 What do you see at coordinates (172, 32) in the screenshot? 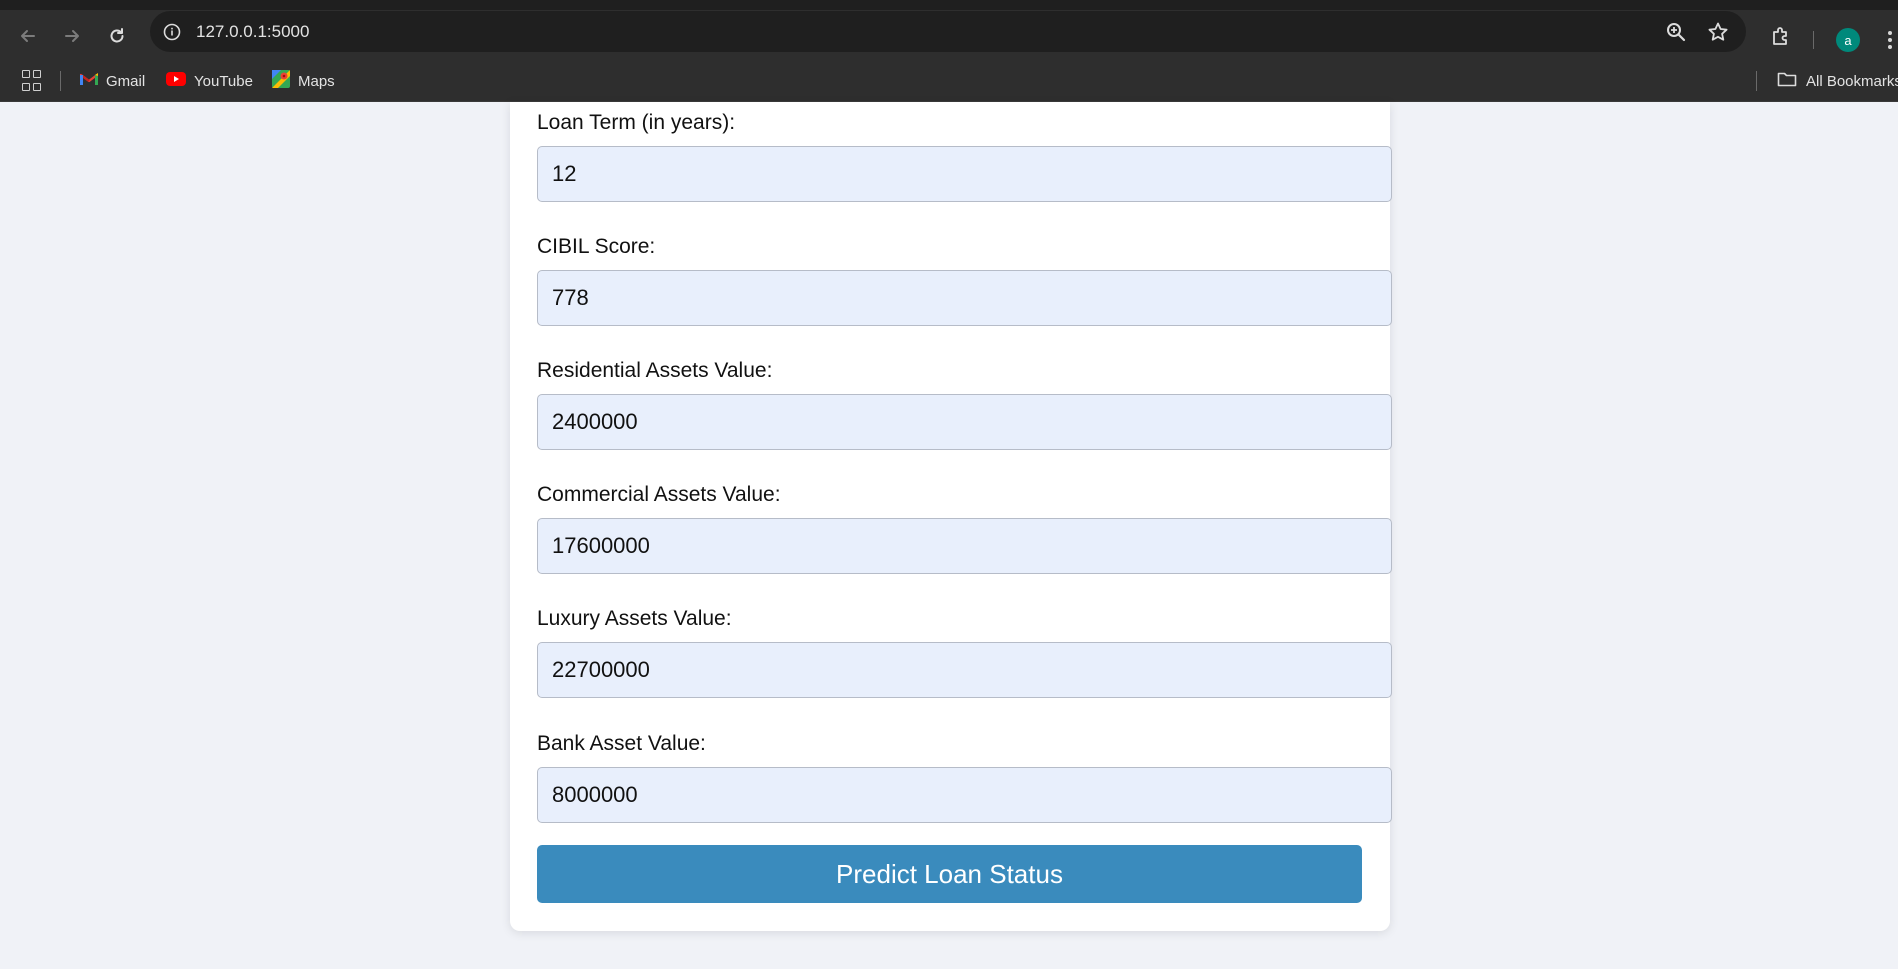
I see `site-info-icon` at bounding box center [172, 32].